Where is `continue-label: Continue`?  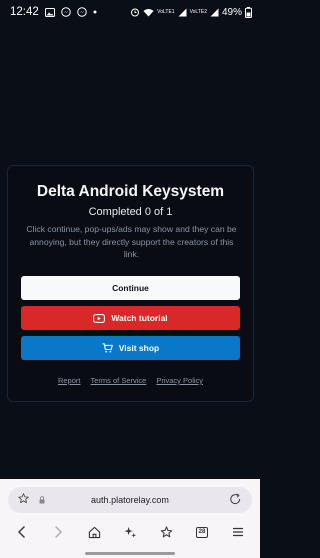
continue-label: Continue is located at coordinates (130, 288).